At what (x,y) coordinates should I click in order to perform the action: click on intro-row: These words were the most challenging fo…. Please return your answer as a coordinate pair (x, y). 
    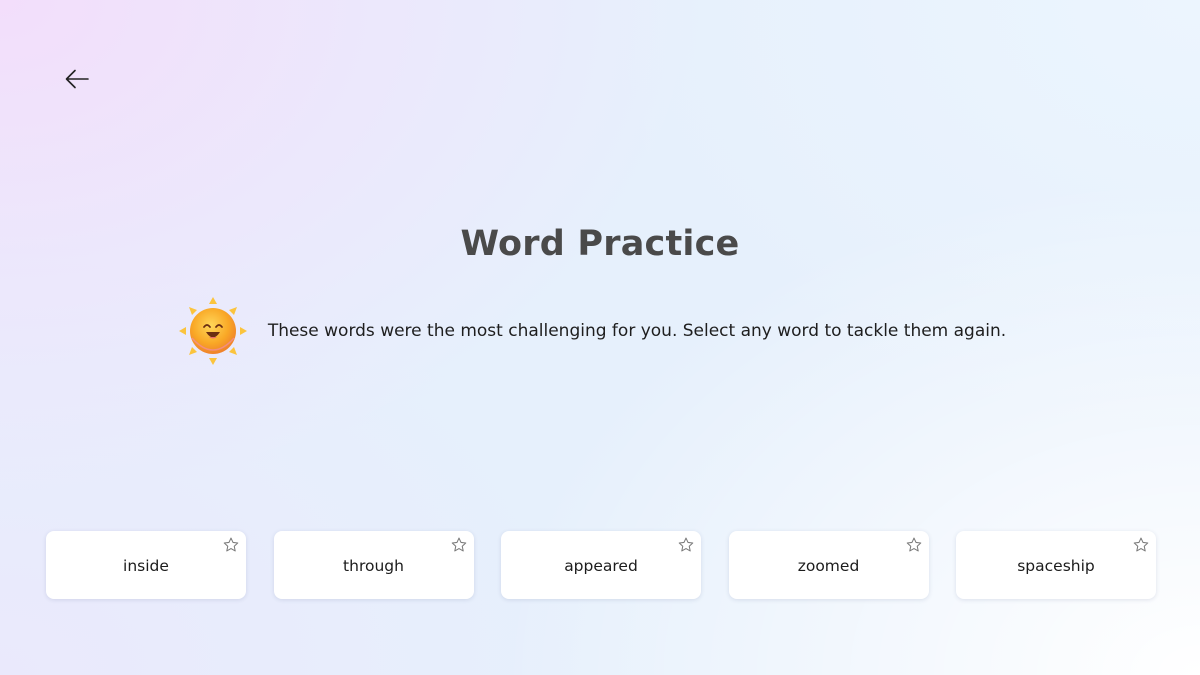
    Looking at the image, I should click on (600, 331).